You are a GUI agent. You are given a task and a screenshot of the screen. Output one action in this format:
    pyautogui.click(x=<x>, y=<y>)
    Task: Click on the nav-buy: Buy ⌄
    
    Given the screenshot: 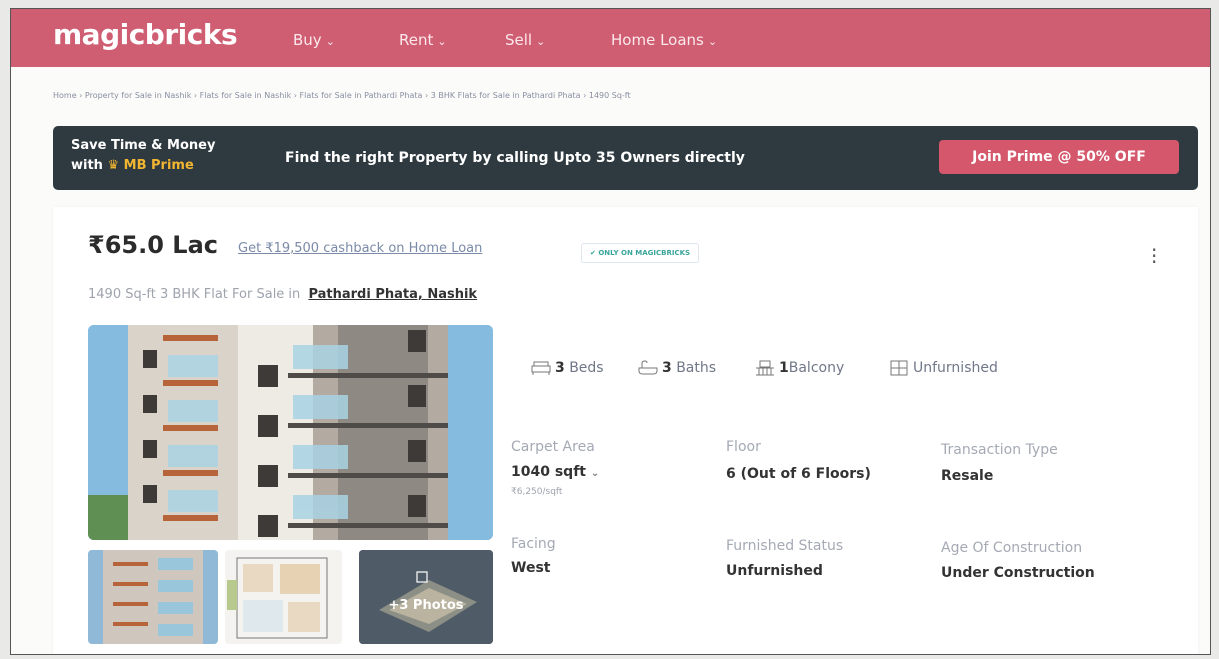 What is the action you would take?
    pyautogui.click(x=314, y=40)
    